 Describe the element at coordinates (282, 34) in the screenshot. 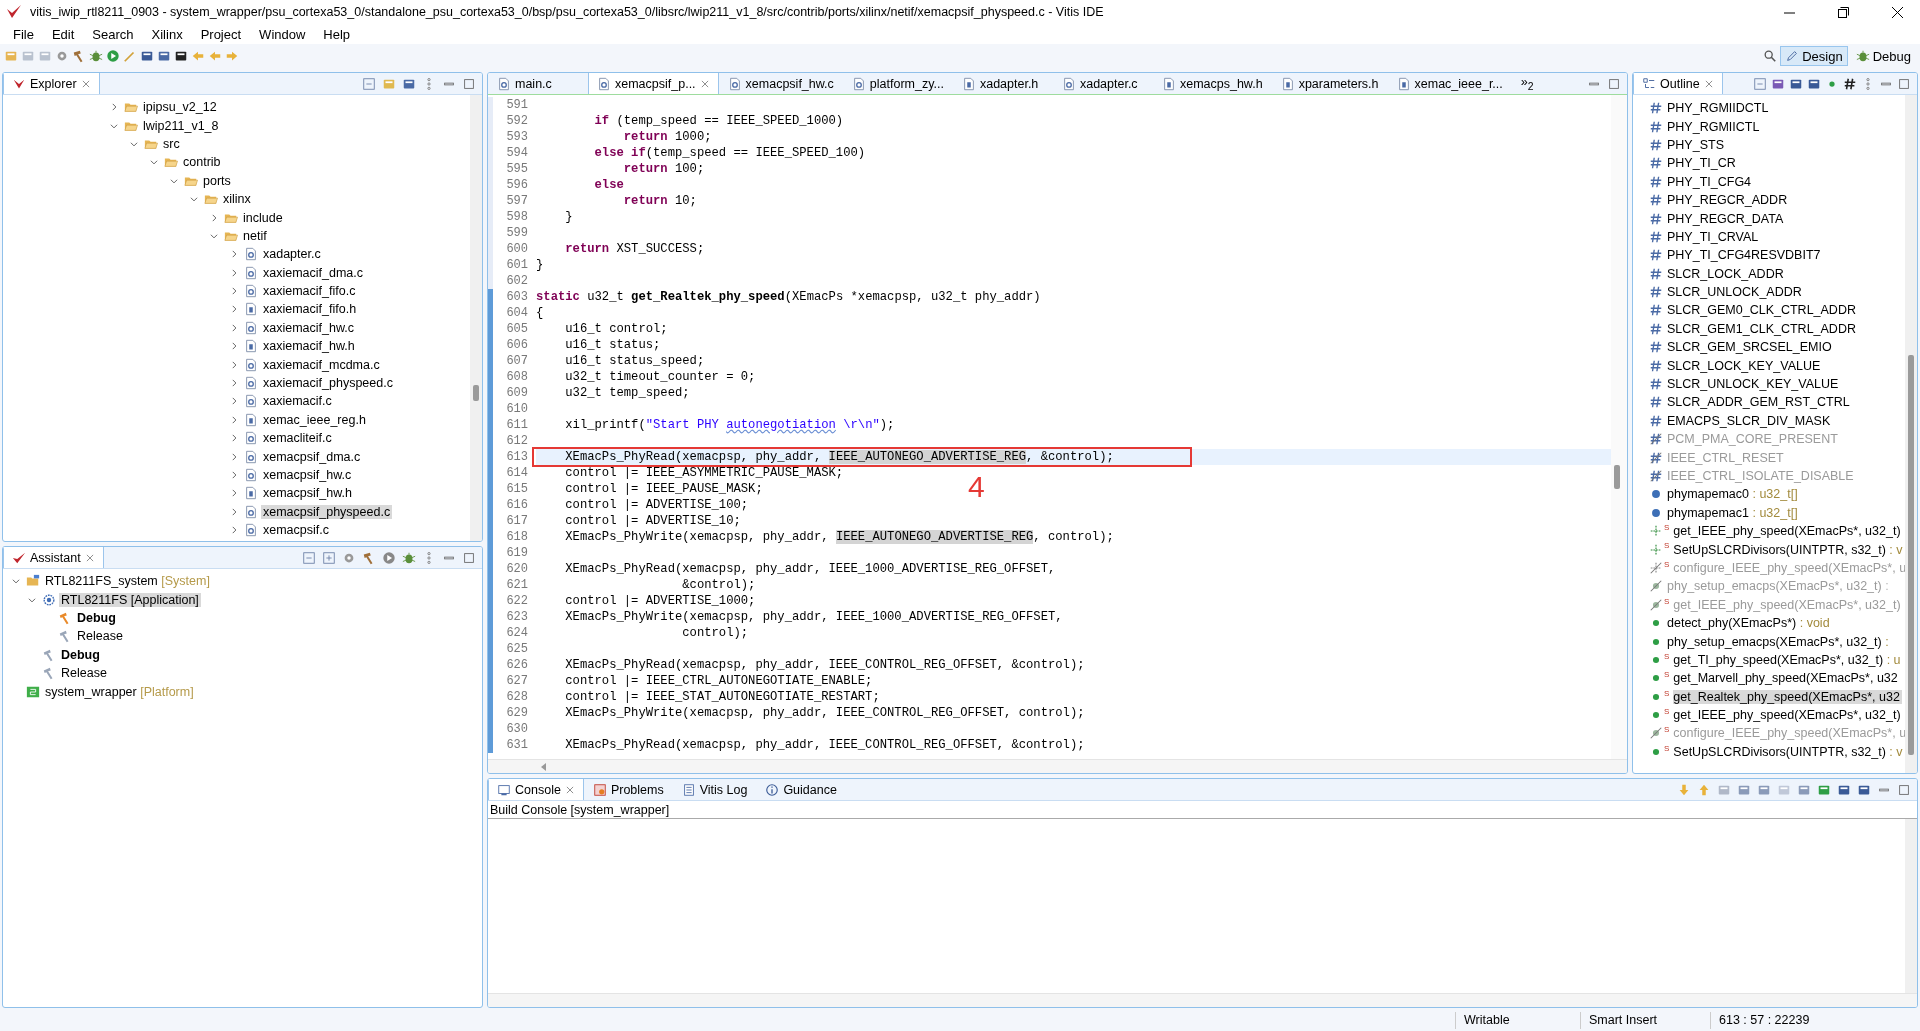

I see `menu-item: Window` at that location.